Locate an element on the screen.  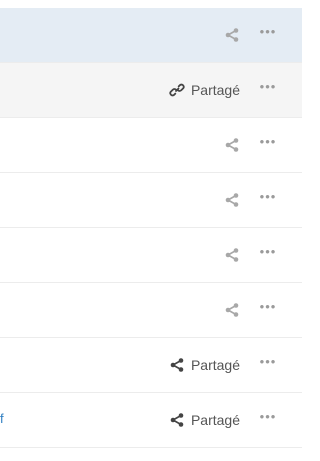
file-name-link: f is located at coordinates (2, 419).